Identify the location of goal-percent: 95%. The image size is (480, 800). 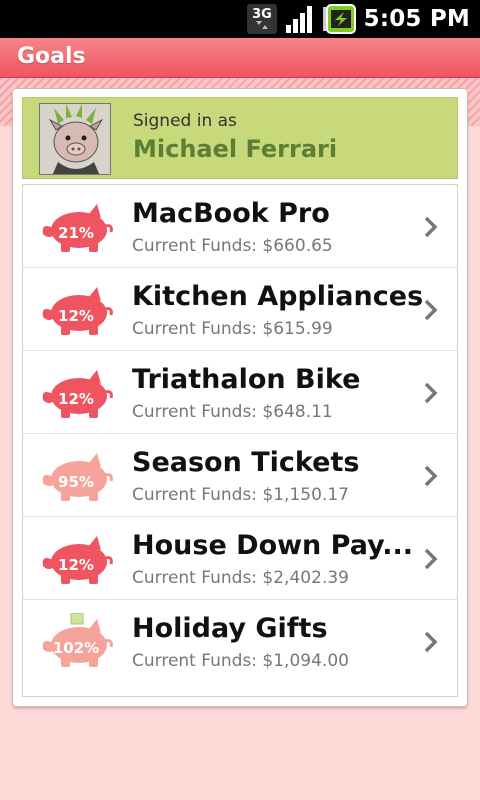
(76, 482).